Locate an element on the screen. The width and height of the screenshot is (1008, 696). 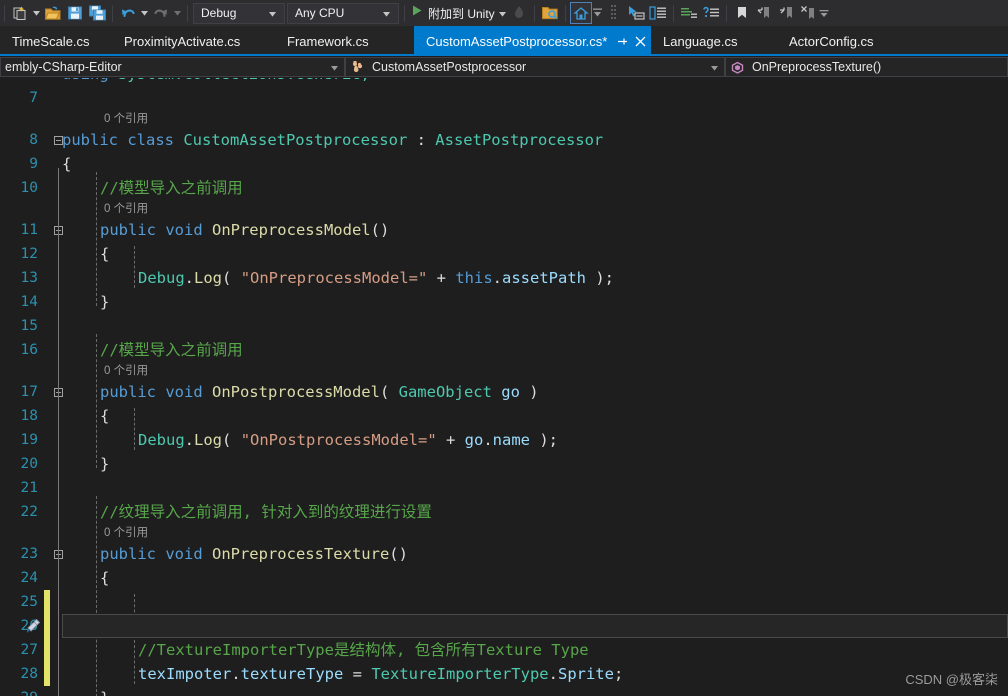
editor-tab: TimeScale.cs is located at coordinates (56, 41).